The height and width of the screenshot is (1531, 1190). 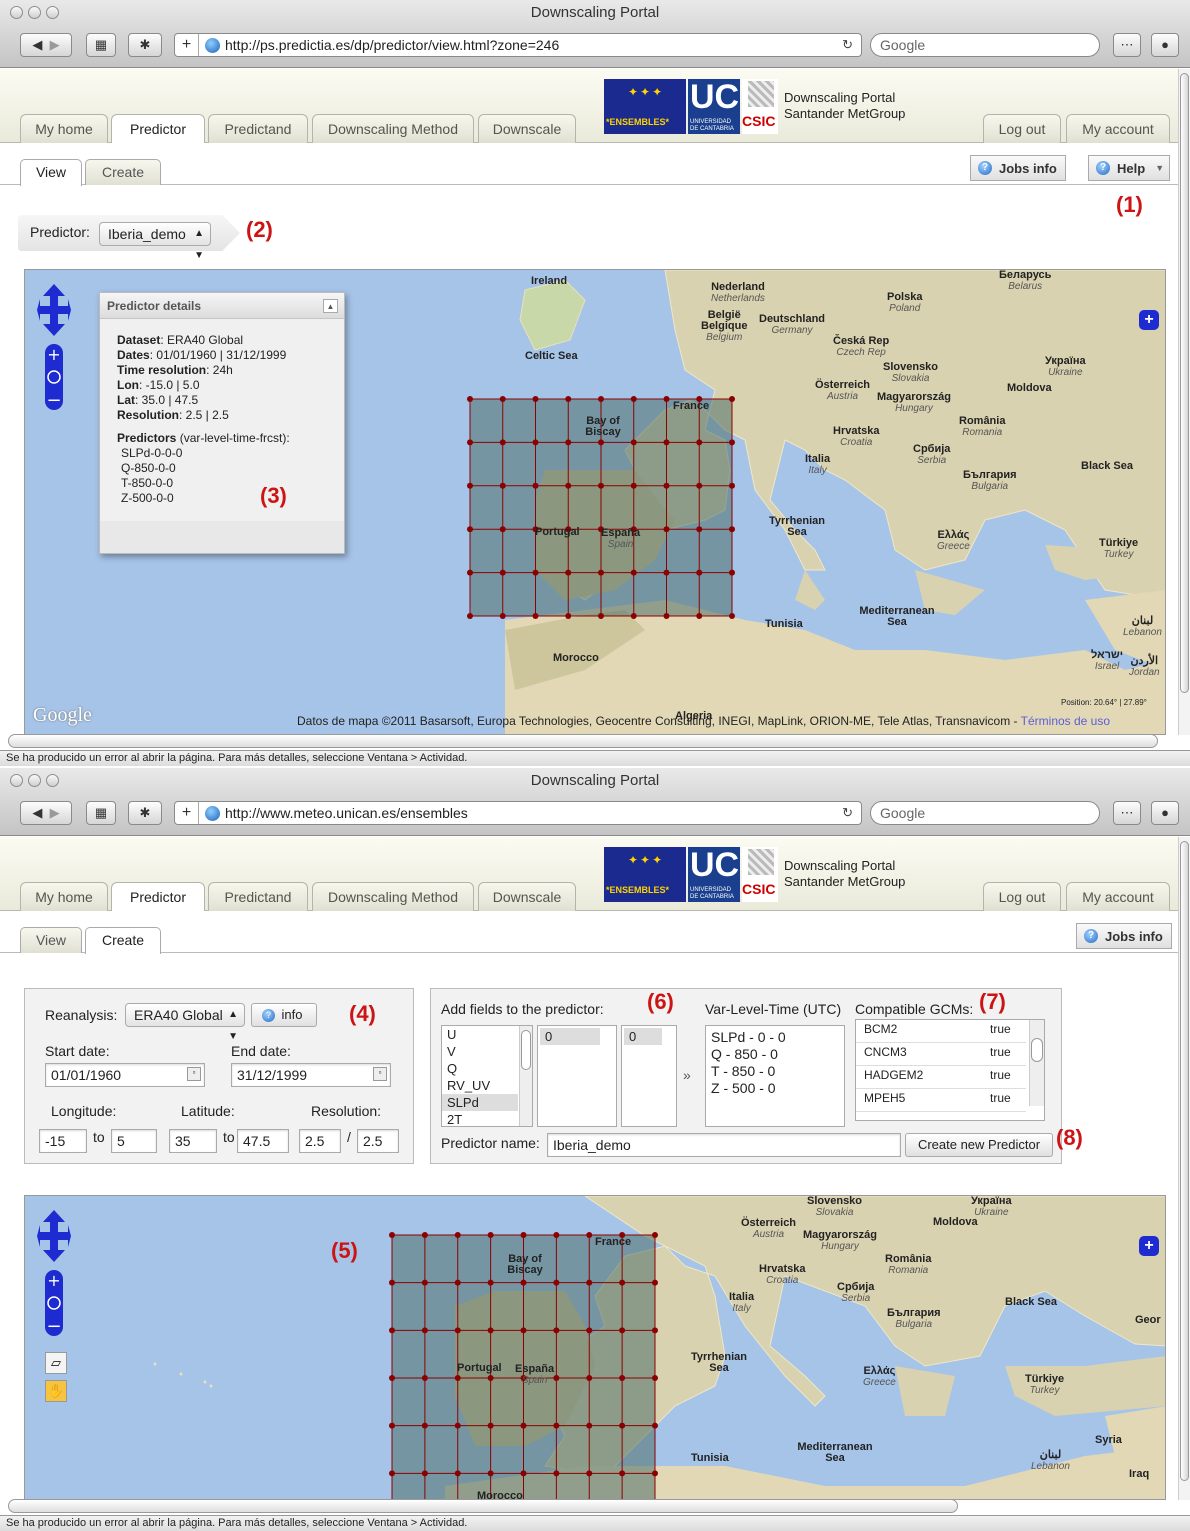 I want to click on gcm-row: MPEH5 true, so click(x=941, y=1100).